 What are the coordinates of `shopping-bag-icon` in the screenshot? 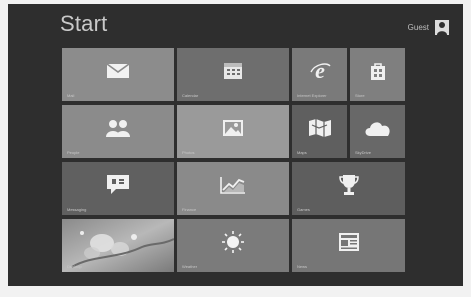 It's located at (377, 72).